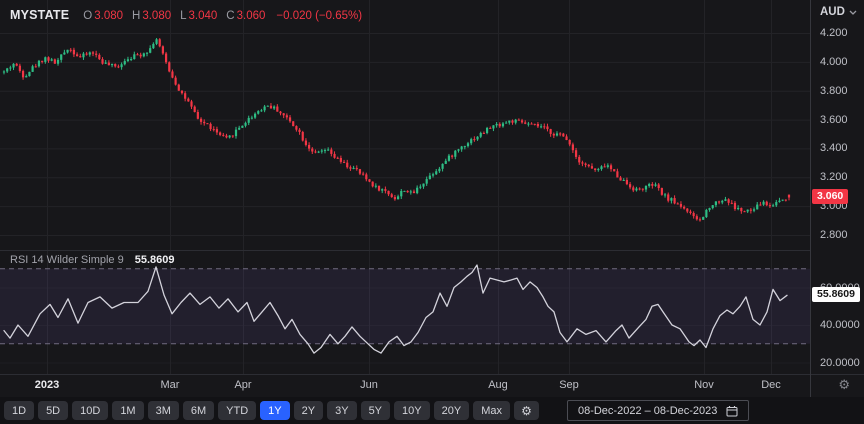 This screenshot has height=424, width=864. I want to click on range-button-1y: 1Y, so click(275, 410).